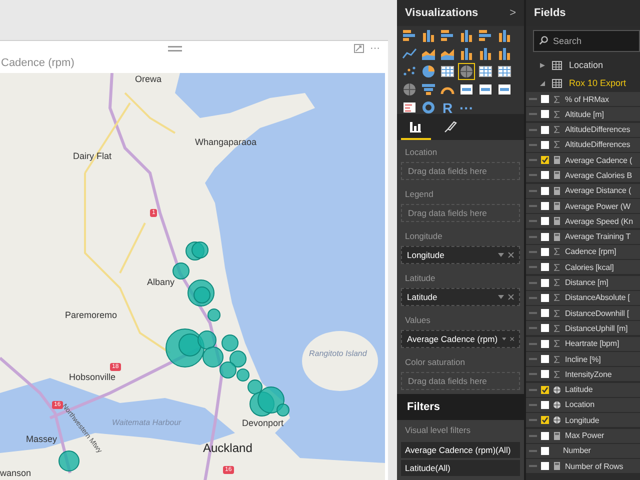  What do you see at coordinates (594, 466) in the screenshot?
I see `field-name: Number of Rows` at bounding box center [594, 466].